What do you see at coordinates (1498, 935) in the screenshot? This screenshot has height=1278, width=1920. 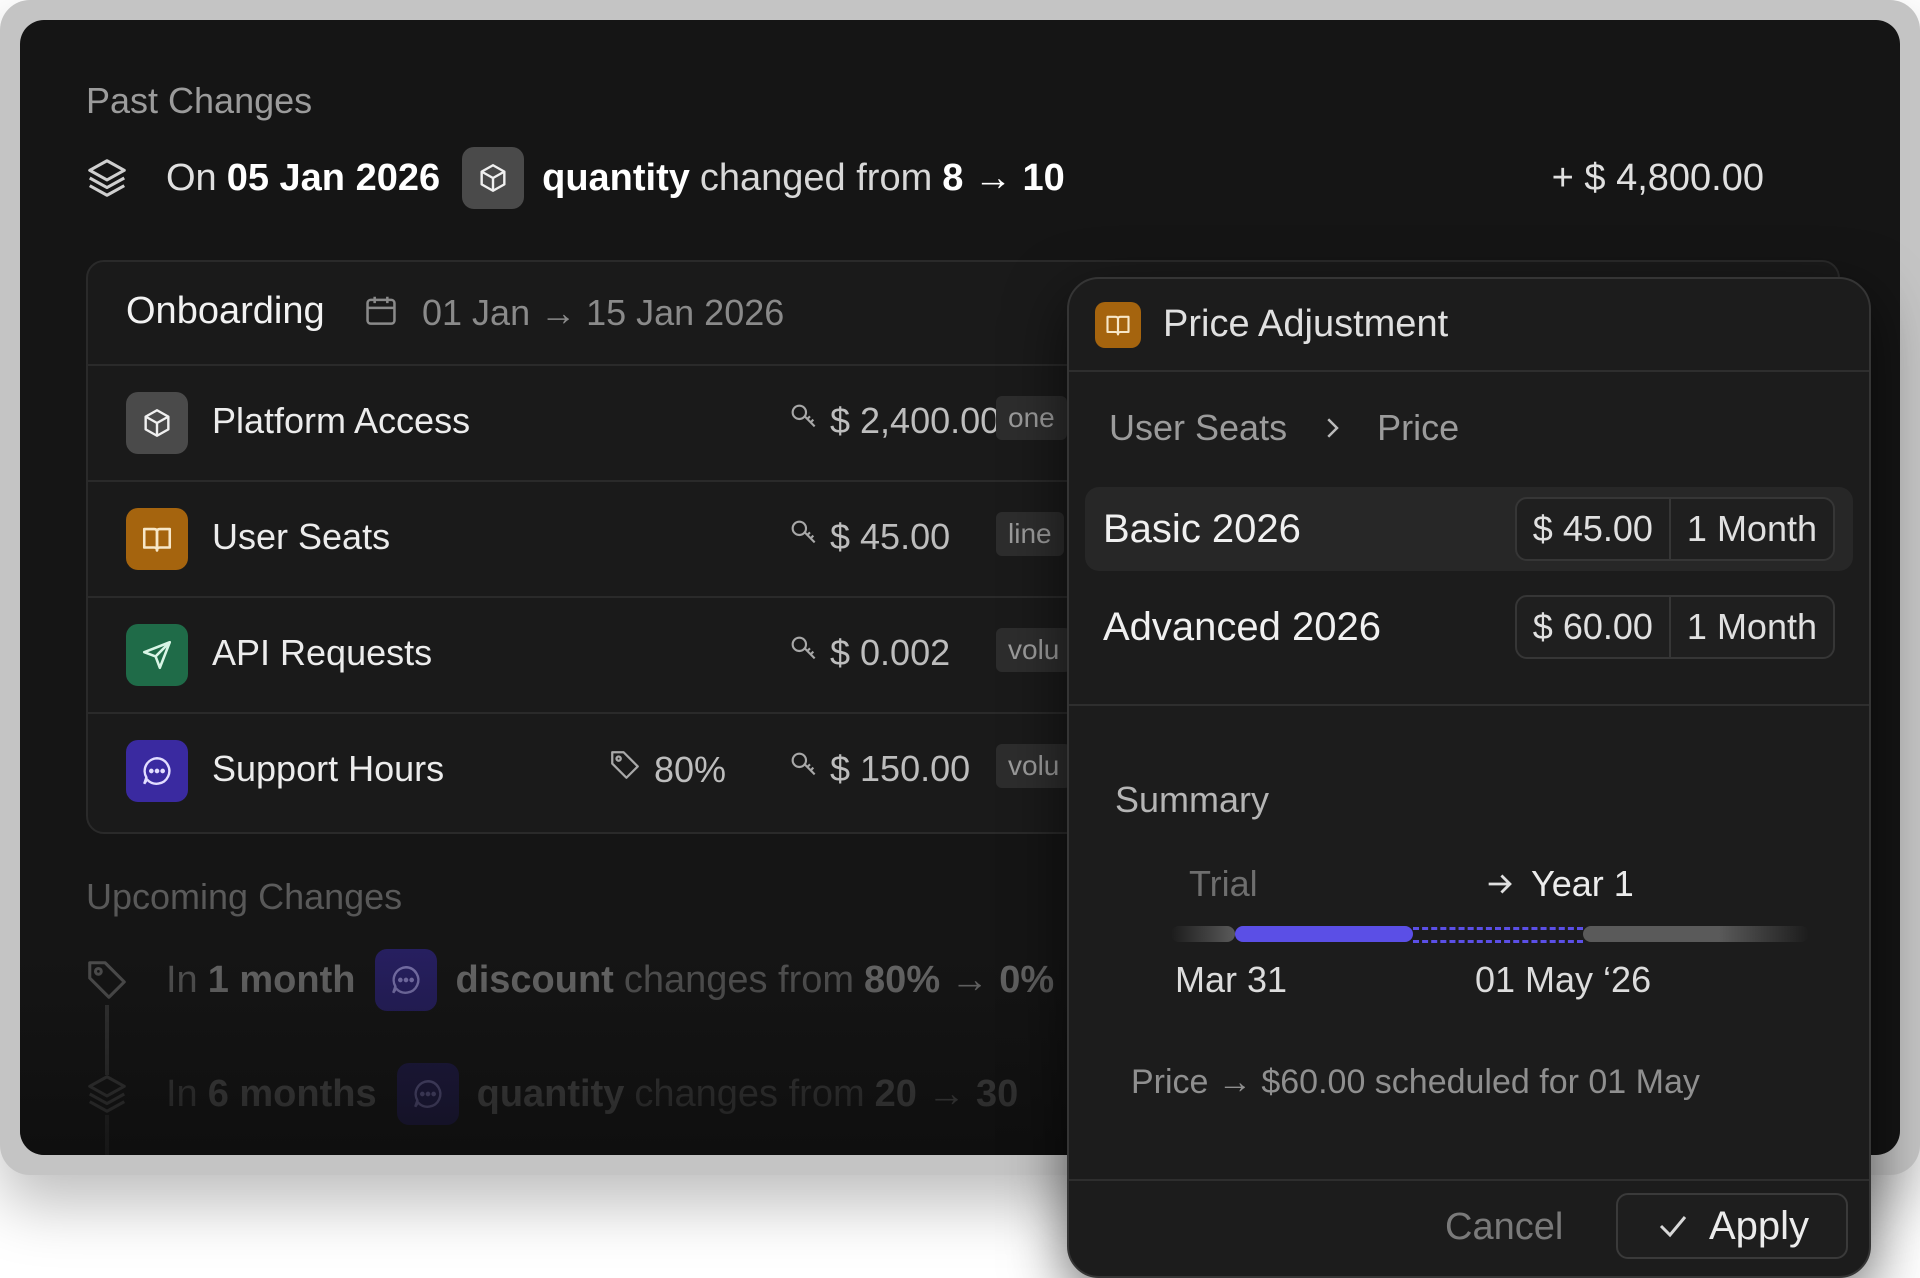 I see `timeline-bar-scheduled` at bounding box center [1498, 935].